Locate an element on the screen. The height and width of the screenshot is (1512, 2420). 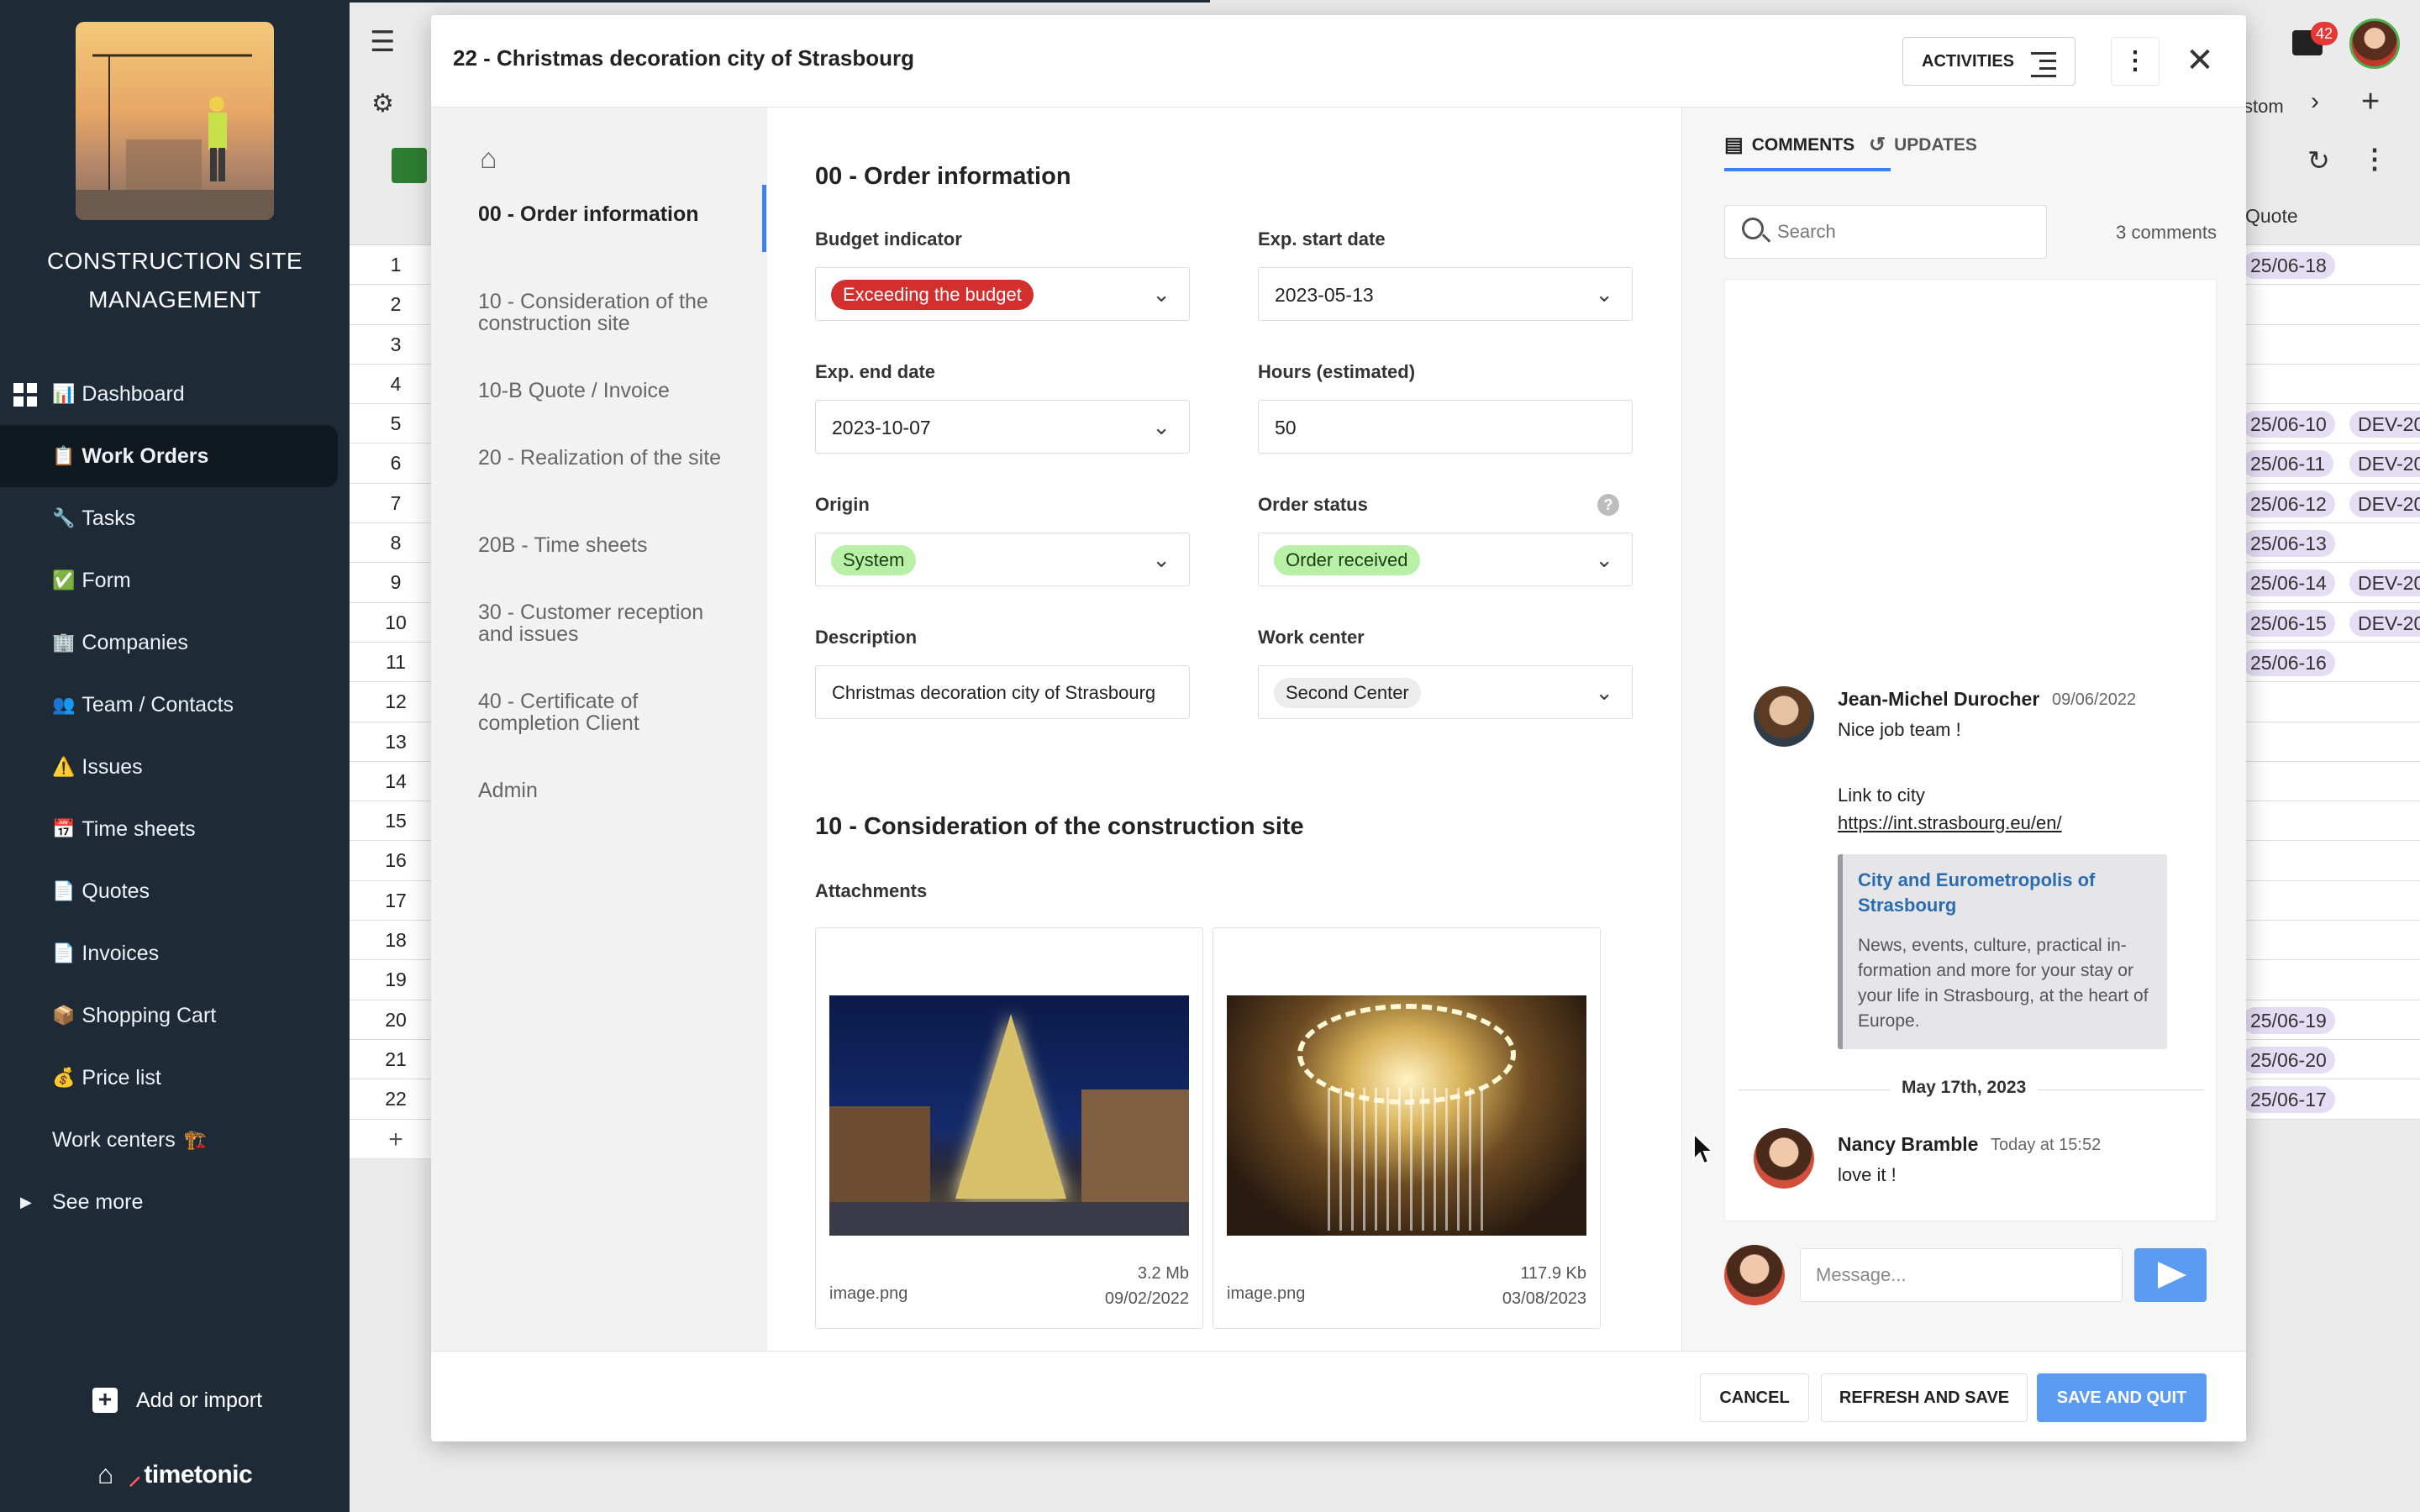
save-and-quit-button: SAVE AND QUIT is located at coordinates (2122, 1397).